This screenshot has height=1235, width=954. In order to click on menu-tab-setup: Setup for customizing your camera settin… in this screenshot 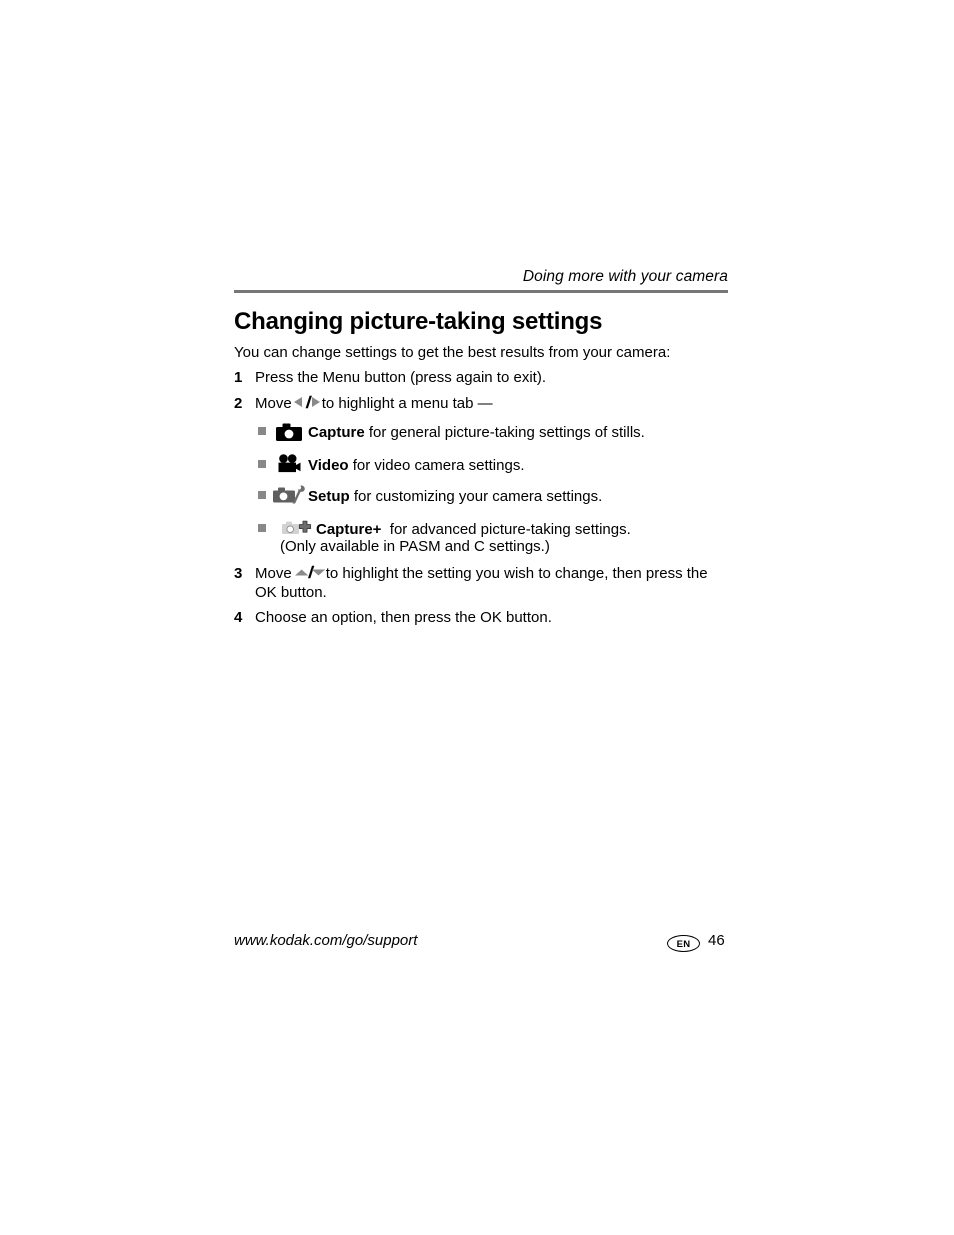, I will do `click(430, 498)`.